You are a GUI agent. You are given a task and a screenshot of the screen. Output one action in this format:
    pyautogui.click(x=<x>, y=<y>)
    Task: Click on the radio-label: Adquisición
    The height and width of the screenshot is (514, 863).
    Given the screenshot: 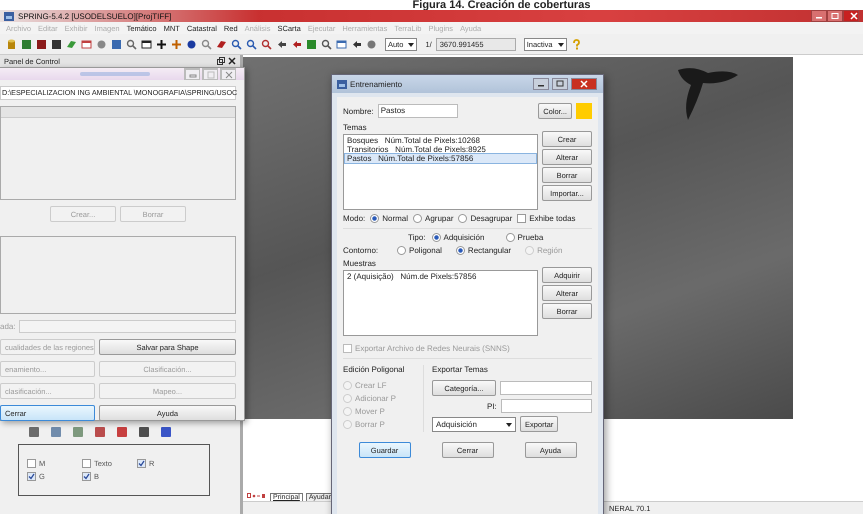 What is the action you would take?
    pyautogui.click(x=464, y=237)
    